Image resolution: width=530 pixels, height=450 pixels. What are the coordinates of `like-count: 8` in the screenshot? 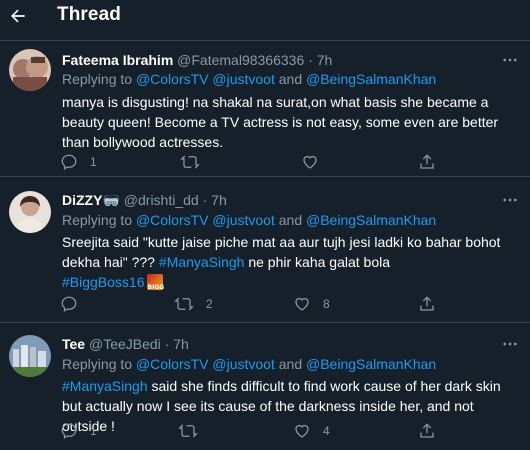 It's located at (326, 304).